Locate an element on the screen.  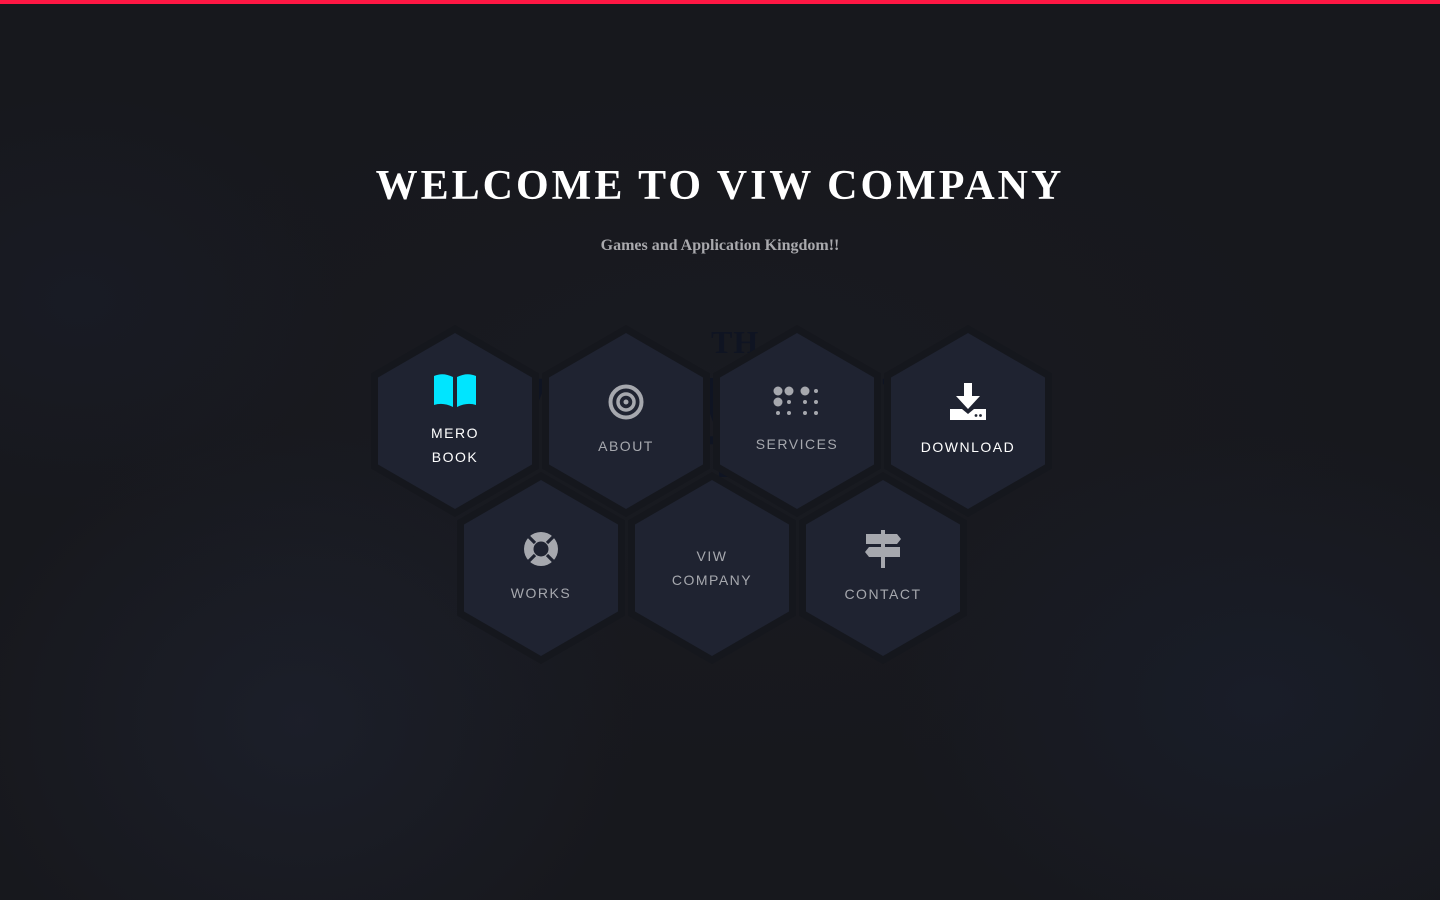
hex-label: DOWNLOAD is located at coordinates (968, 447).